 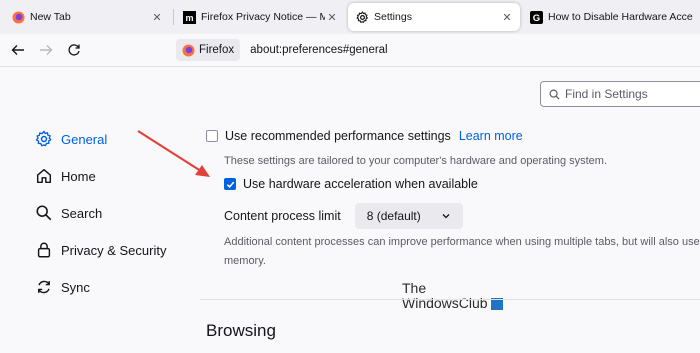 I want to click on url-bar: Firefox about:preferences#general, so click(x=436, y=50).